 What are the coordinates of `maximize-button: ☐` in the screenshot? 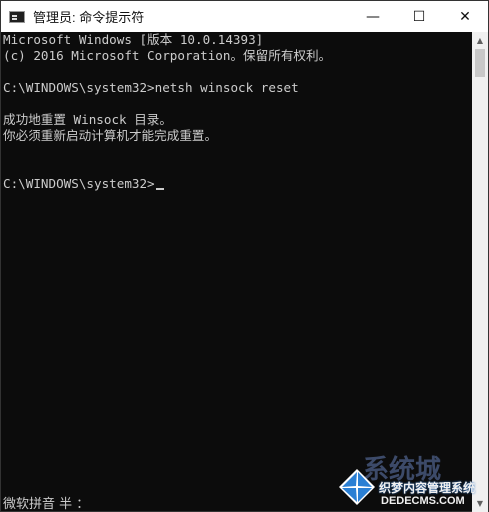 It's located at (419, 16).